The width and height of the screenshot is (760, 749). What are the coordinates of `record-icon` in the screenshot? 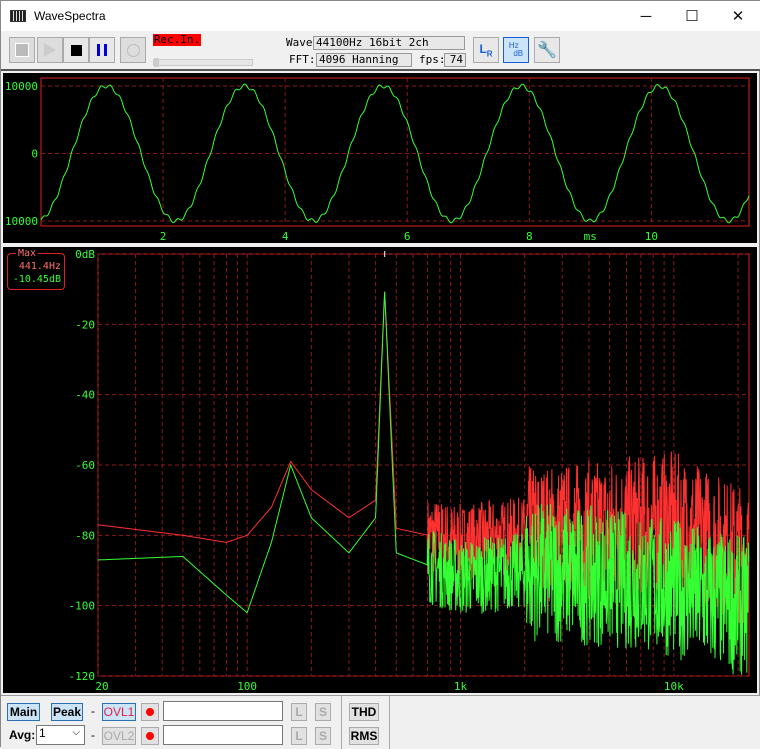 It's located at (133, 50).